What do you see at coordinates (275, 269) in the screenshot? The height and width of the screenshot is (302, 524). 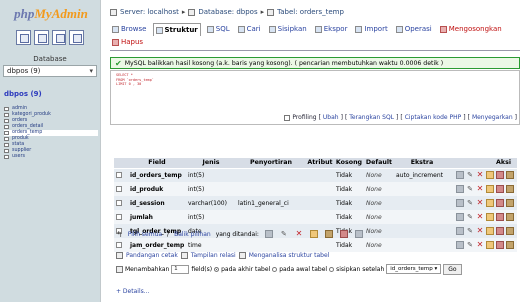 I see `radio-begin-of-table` at bounding box center [275, 269].